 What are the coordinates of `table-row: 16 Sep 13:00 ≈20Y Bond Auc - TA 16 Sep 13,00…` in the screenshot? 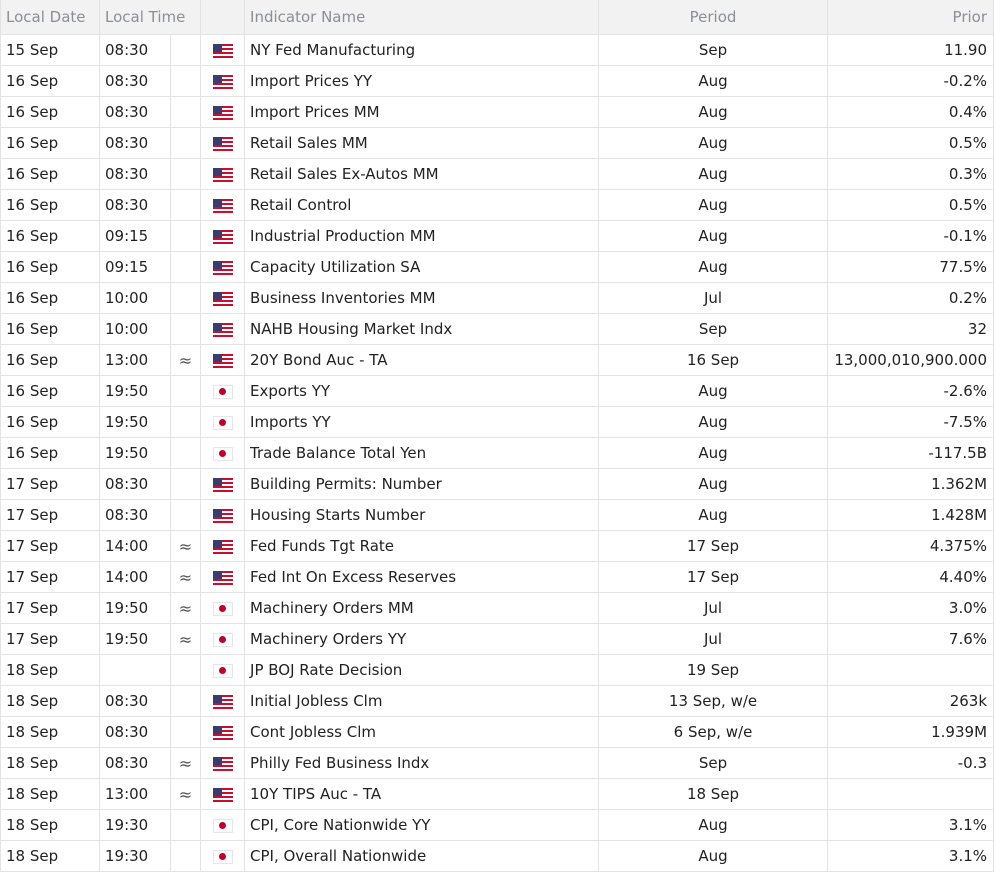 It's located at (497, 360).